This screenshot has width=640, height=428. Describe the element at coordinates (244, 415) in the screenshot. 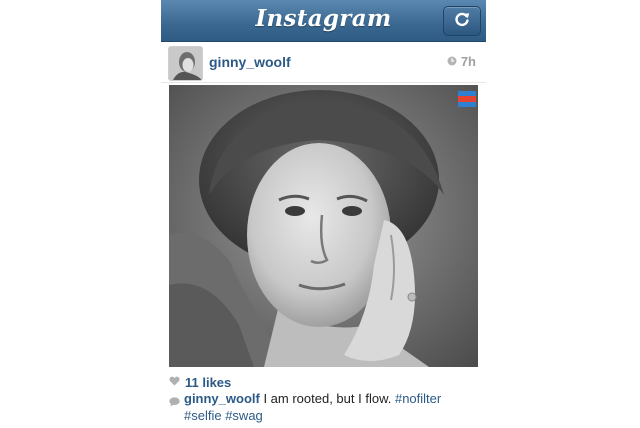

I see `hashtag-swag: #swag` at that location.